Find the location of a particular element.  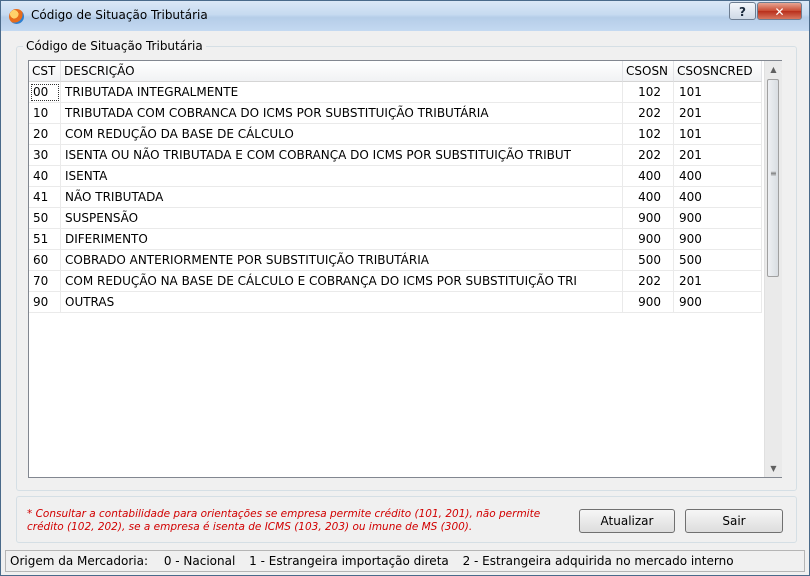

table-row: 00 TRIBUTADA INTEGRALMENTE 102 101 is located at coordinates (395, 92).